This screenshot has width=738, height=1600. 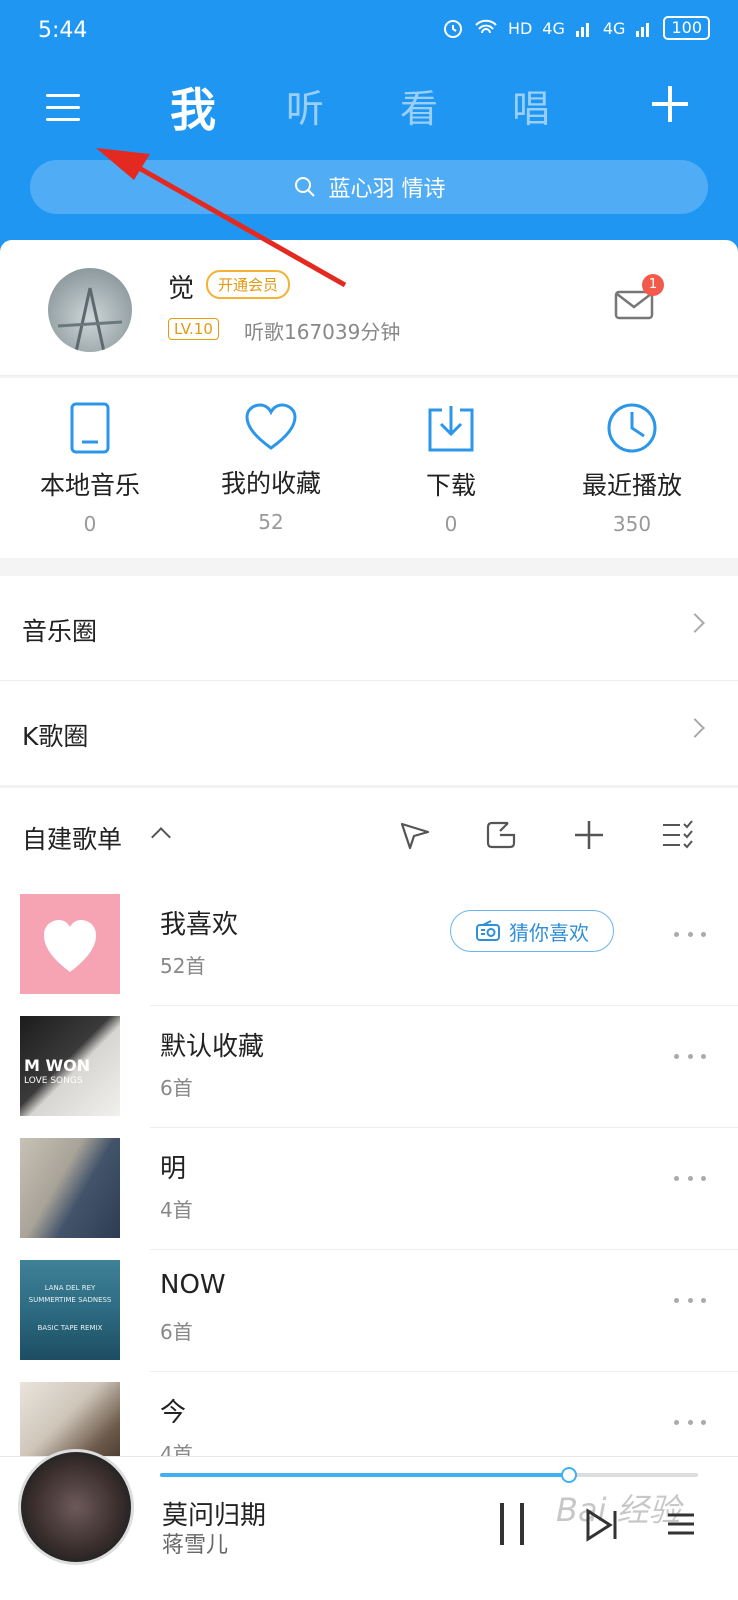 What do you see at coordinates (76, 1507) in the screenshot?
I see `album-disc` at bounding box center [76, 1507].